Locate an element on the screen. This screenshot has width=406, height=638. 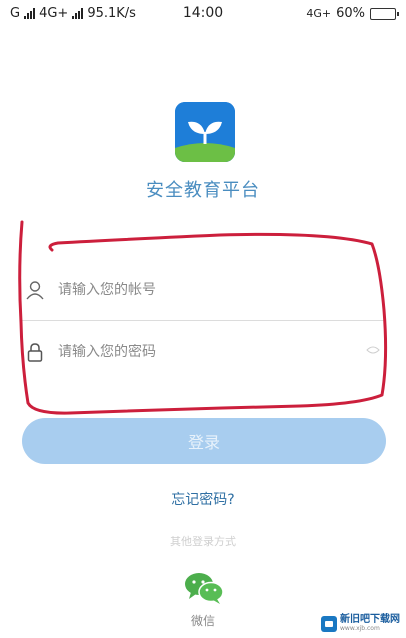
app-title: 安全教育平台 is located at coordinates (203, 190).